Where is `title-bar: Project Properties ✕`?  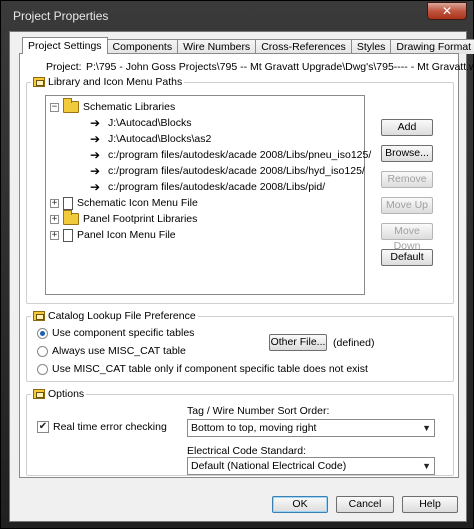
title-bar: Project Properties ✕ is located at coordinates (237, 16).